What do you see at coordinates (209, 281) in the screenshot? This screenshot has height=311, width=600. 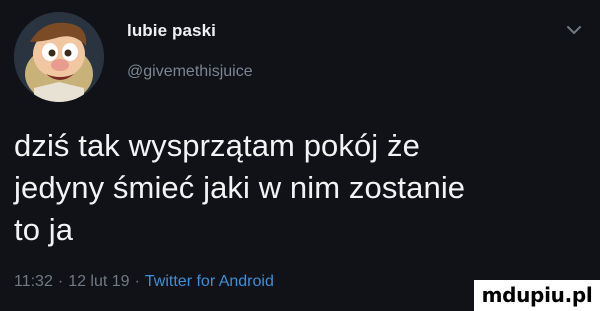 I see `tweet-source-link: Twitter for Android` at bounding box center [209, 281].